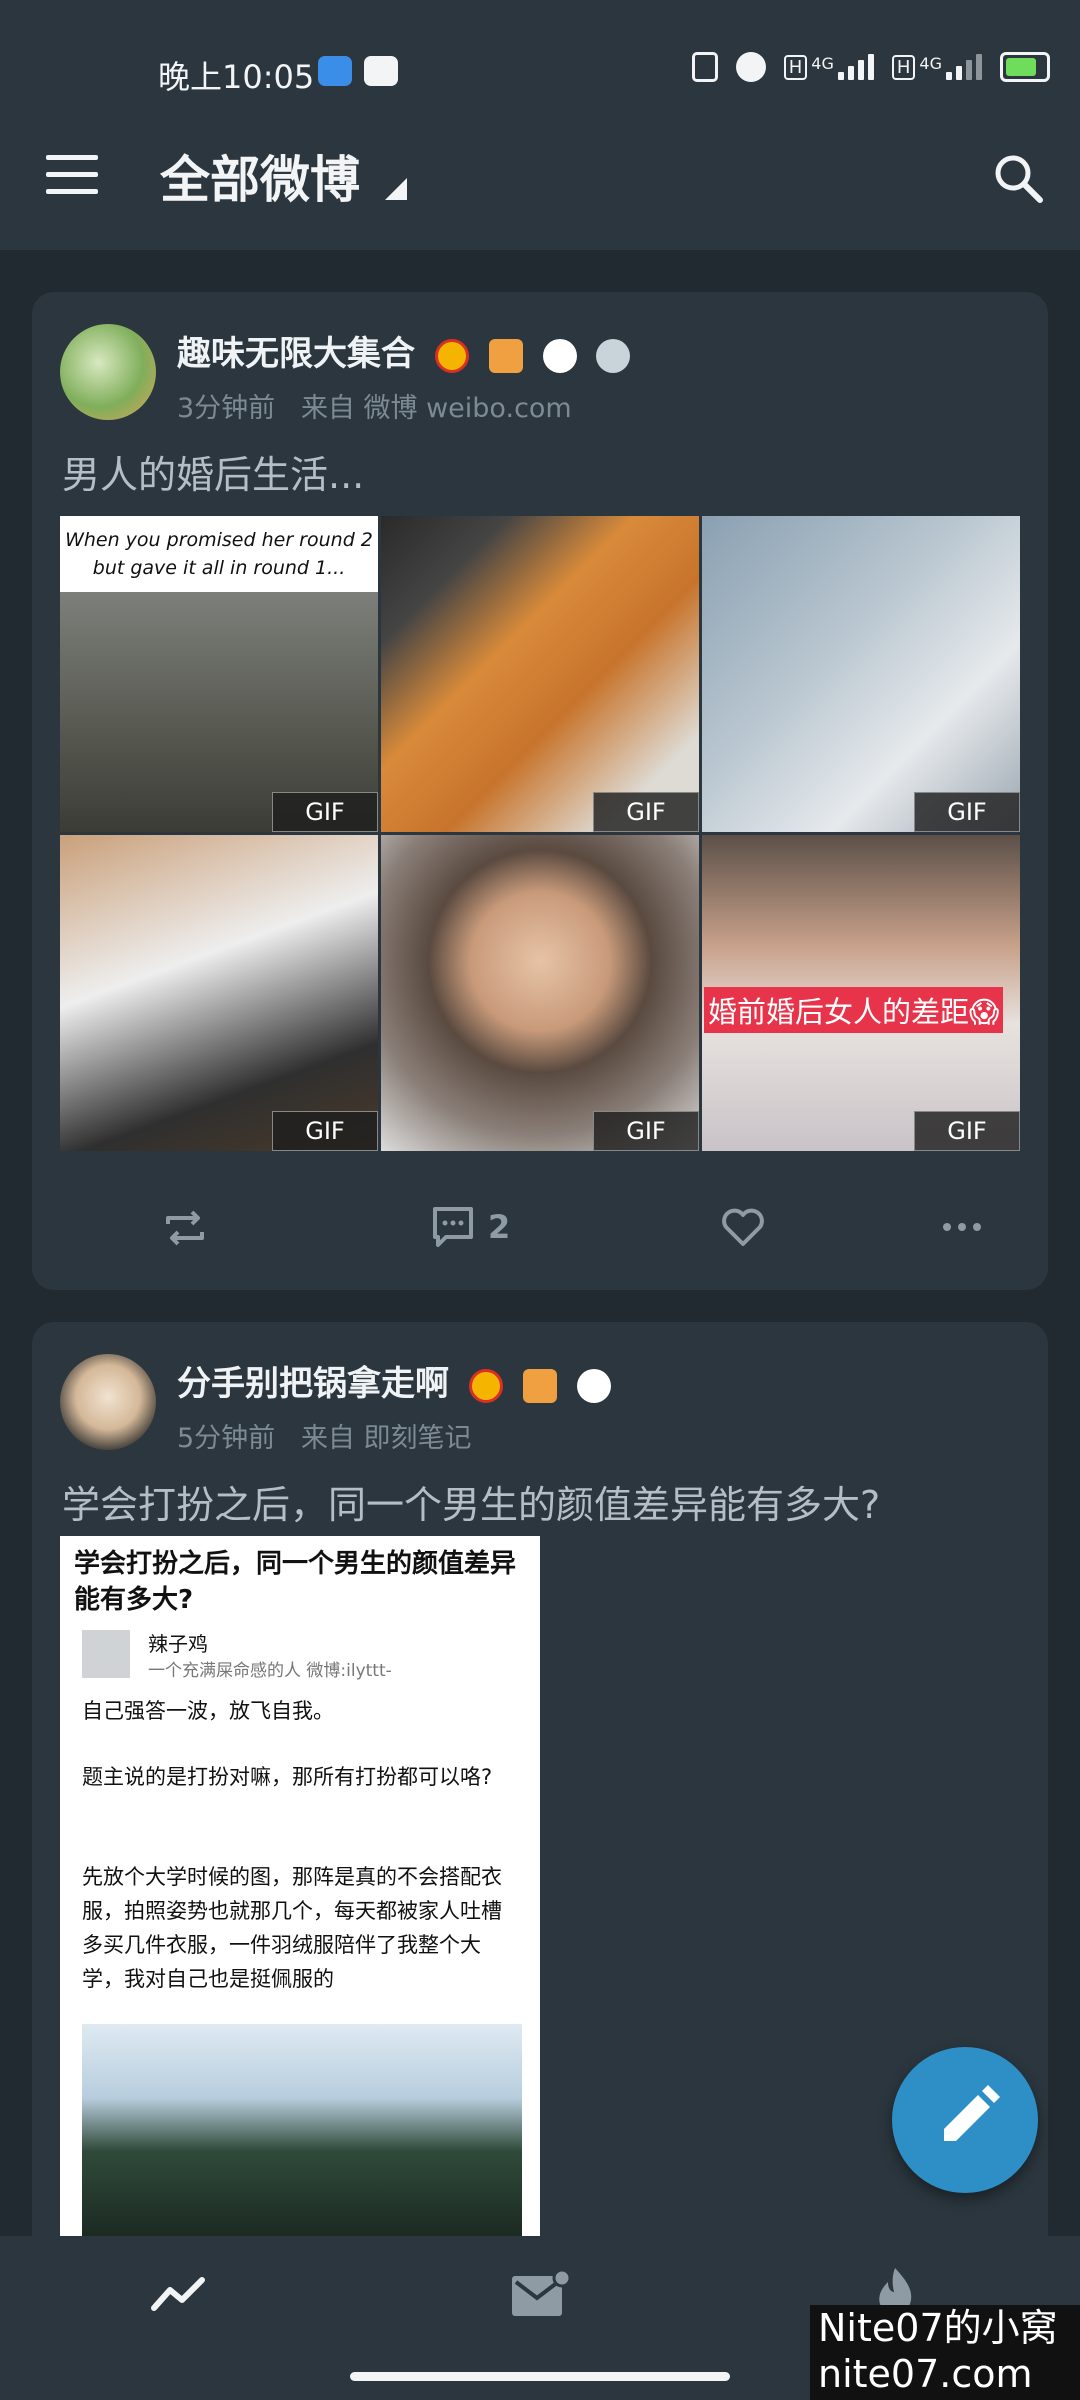 The height and width of the screenshot is (2400, 1080). I want to click on status-indicators: H 4G H 4G, so click(870, 67).